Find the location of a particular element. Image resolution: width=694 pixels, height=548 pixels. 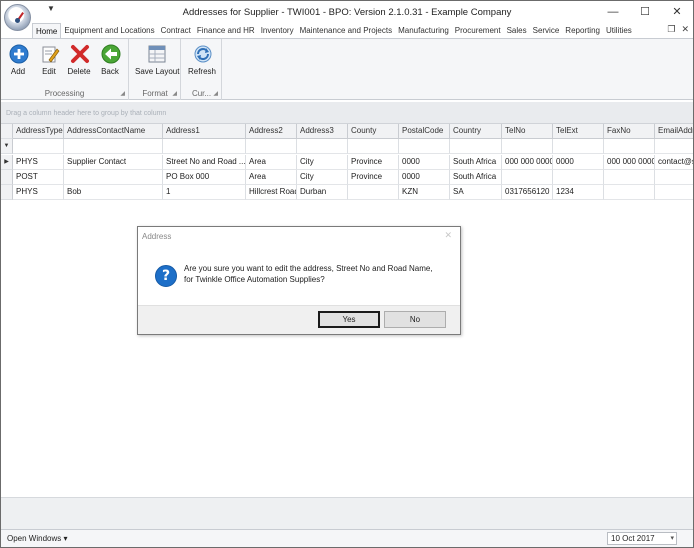

dialog-close-button: ✕ is located at coordinates (448, 235).